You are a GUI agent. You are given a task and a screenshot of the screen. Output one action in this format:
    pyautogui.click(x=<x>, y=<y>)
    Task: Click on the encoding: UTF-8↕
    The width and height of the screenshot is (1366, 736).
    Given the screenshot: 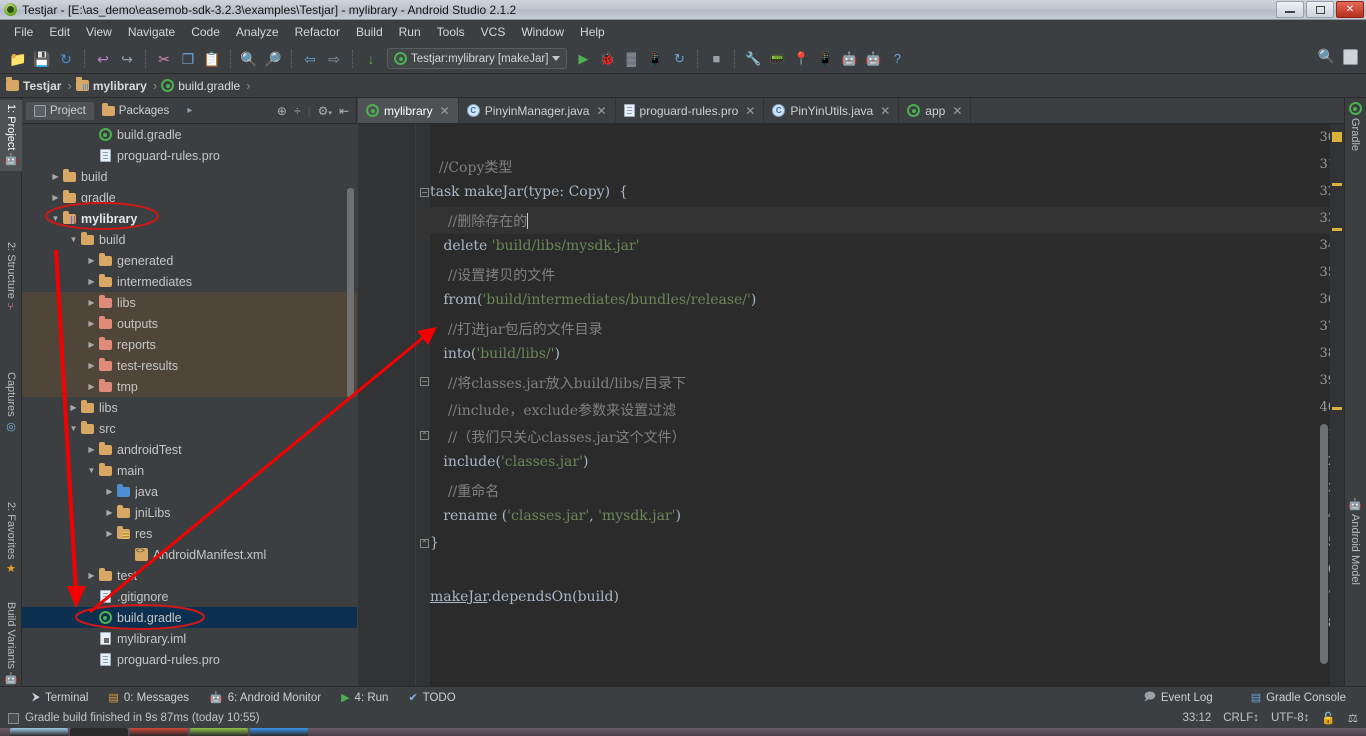 What is the action you would take?
    pyautogui.click(x=1290, y=718)
    